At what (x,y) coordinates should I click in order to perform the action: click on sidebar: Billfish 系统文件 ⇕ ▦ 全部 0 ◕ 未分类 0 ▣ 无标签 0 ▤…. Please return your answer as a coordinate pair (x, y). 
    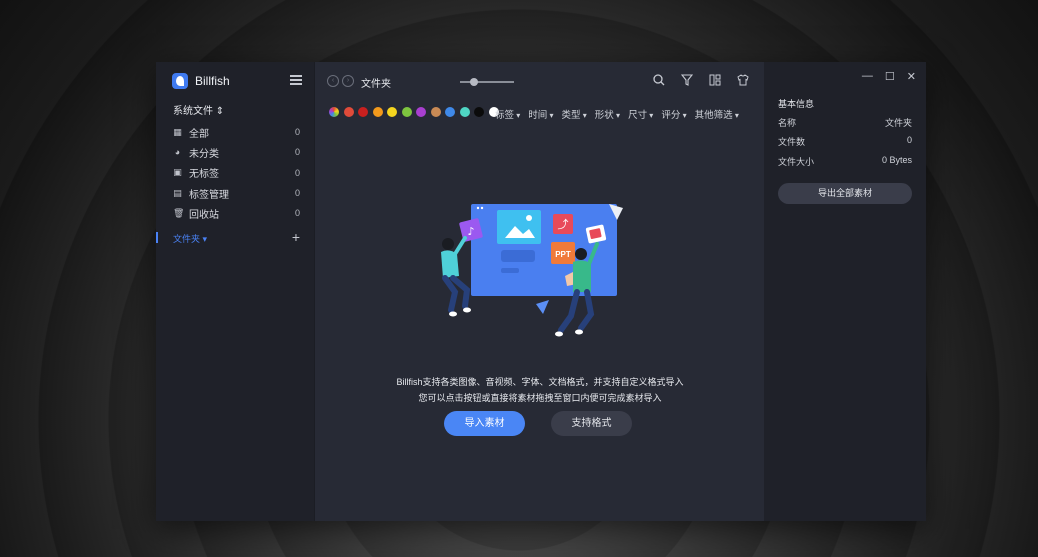
    Looking at the image, I should click on (235, 291).